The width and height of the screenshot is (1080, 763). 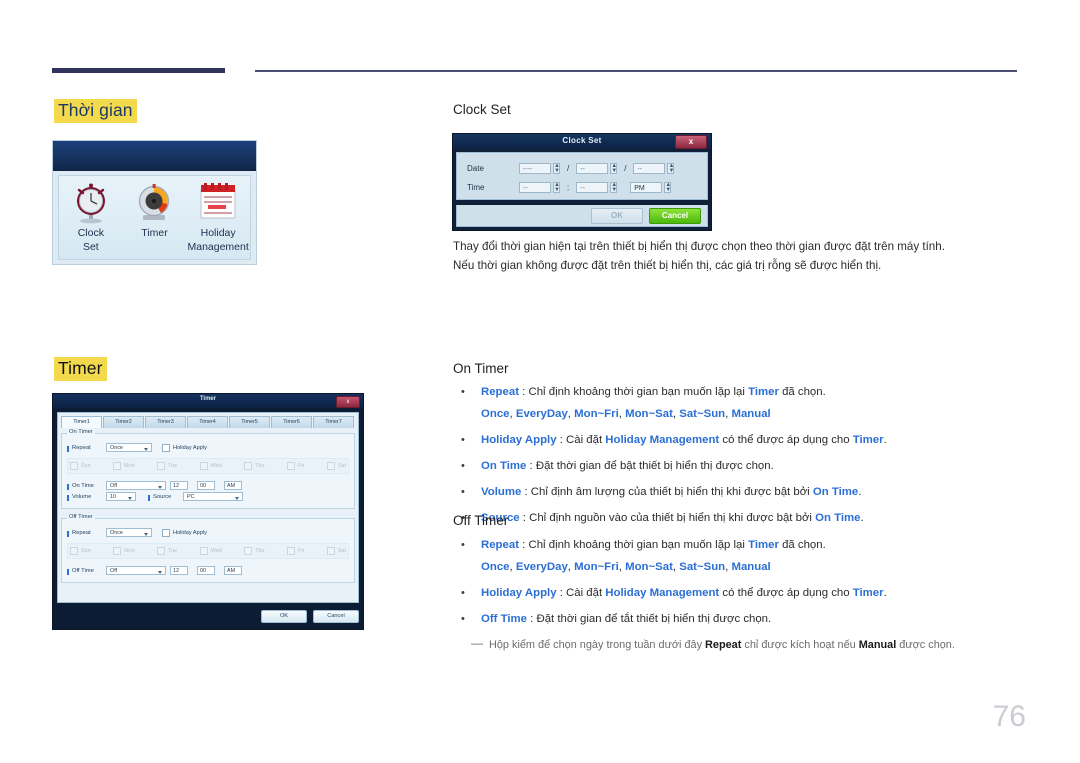 I want to click on time-minute-spinner: ▲ ▼, so click(x=614, y=187).